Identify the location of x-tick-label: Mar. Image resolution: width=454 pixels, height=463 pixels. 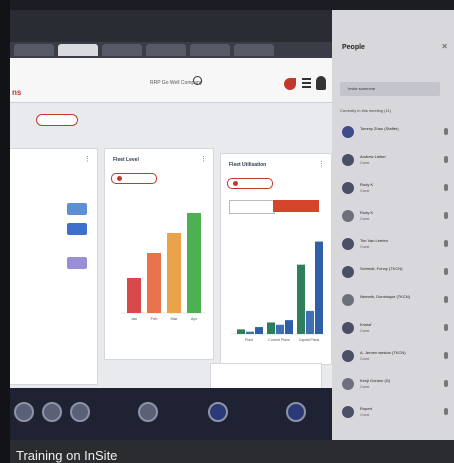
(175, 318).